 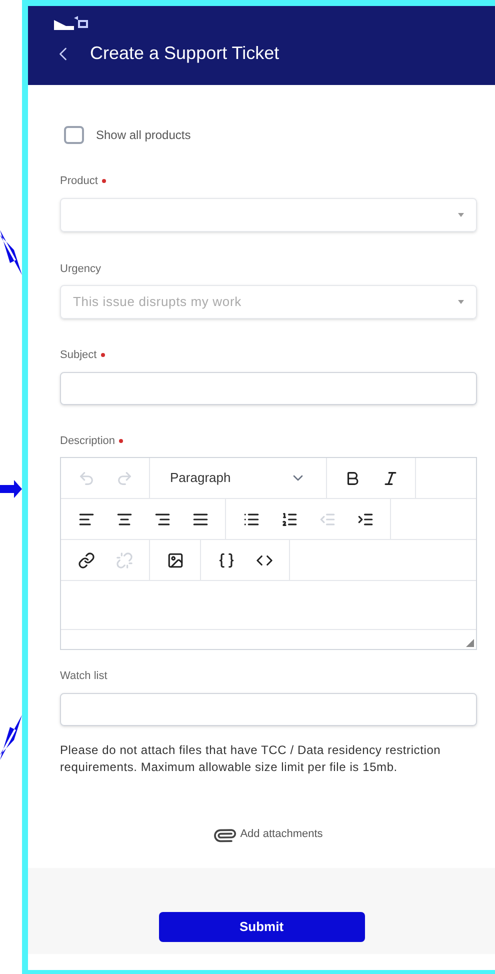 I want to click on image-icon, so click(x=175, y=560).